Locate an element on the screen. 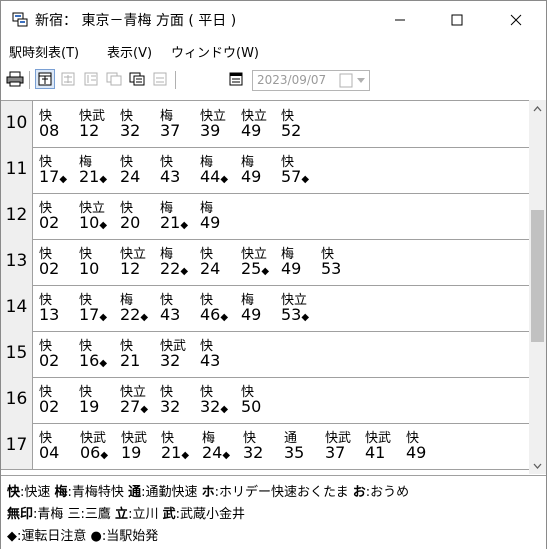 The width and height of the screenshot is (547, 549). departure-minute: 06◆ is located at coordinates (94, 452).